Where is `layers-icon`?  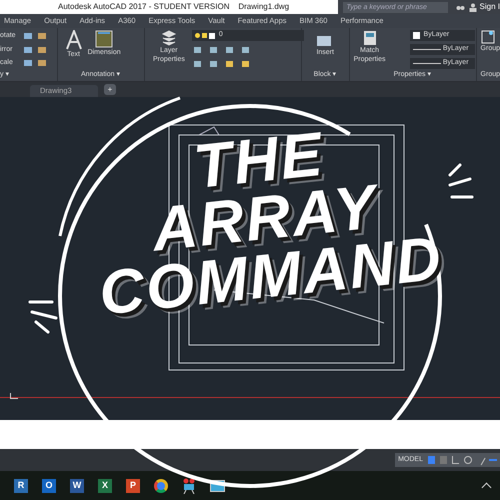 layers-icon is located at coordinates (168, 38).